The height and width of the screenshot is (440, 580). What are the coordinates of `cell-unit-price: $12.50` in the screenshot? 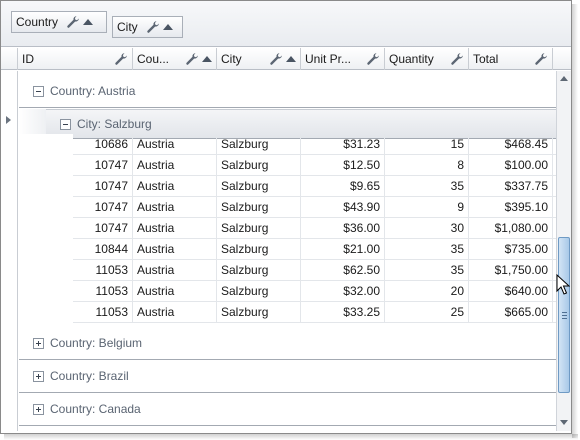 It's located at (343, 165).